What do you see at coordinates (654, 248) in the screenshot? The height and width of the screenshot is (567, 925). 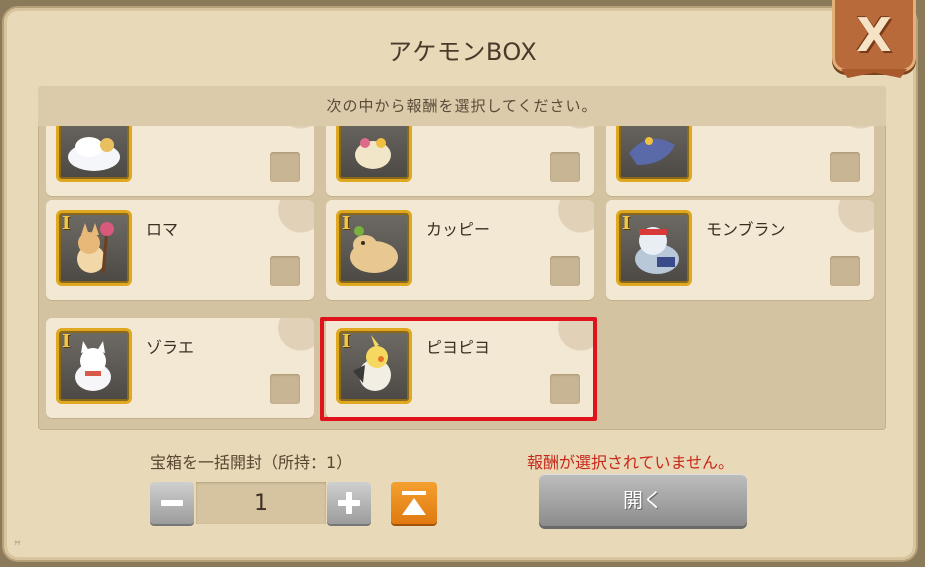 I see `seal-with-headband-icon: I` at bounding box center [654, 248].